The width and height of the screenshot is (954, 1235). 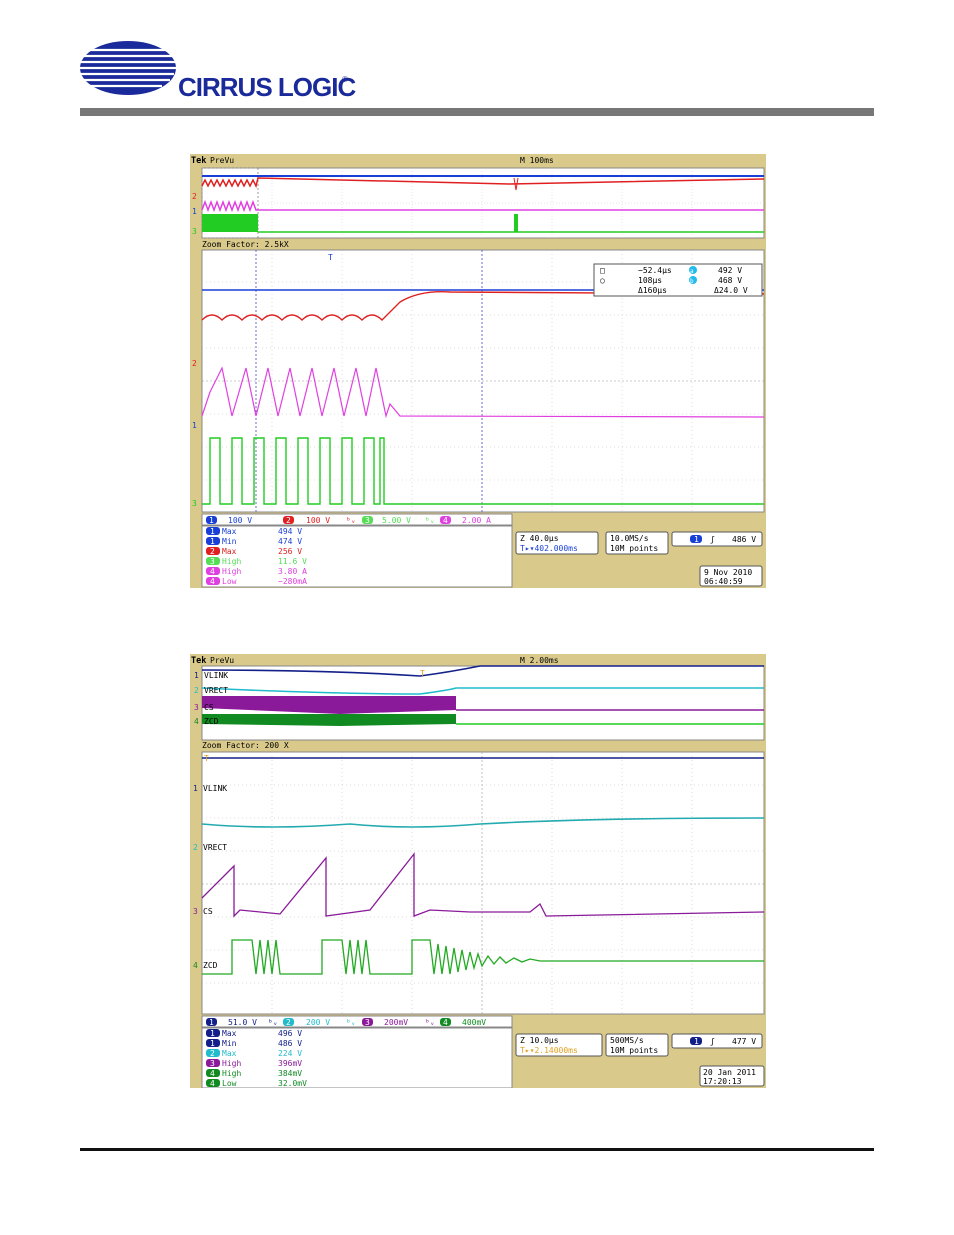 I want to click on svg-text: 32.0mV, so click(x=292, y=1083).